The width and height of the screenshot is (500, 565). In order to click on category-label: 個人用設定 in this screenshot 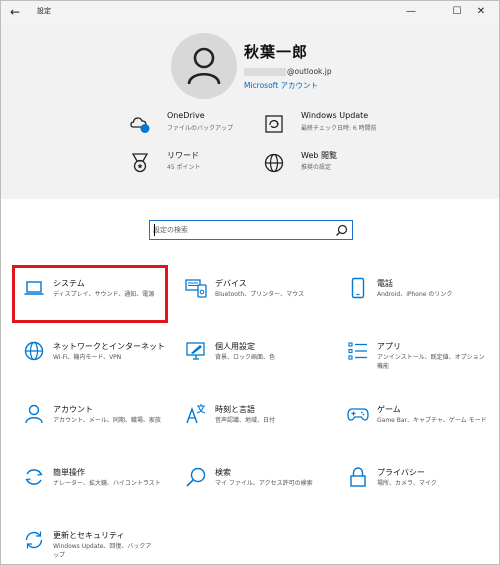, I will do `click(235, 346)`.